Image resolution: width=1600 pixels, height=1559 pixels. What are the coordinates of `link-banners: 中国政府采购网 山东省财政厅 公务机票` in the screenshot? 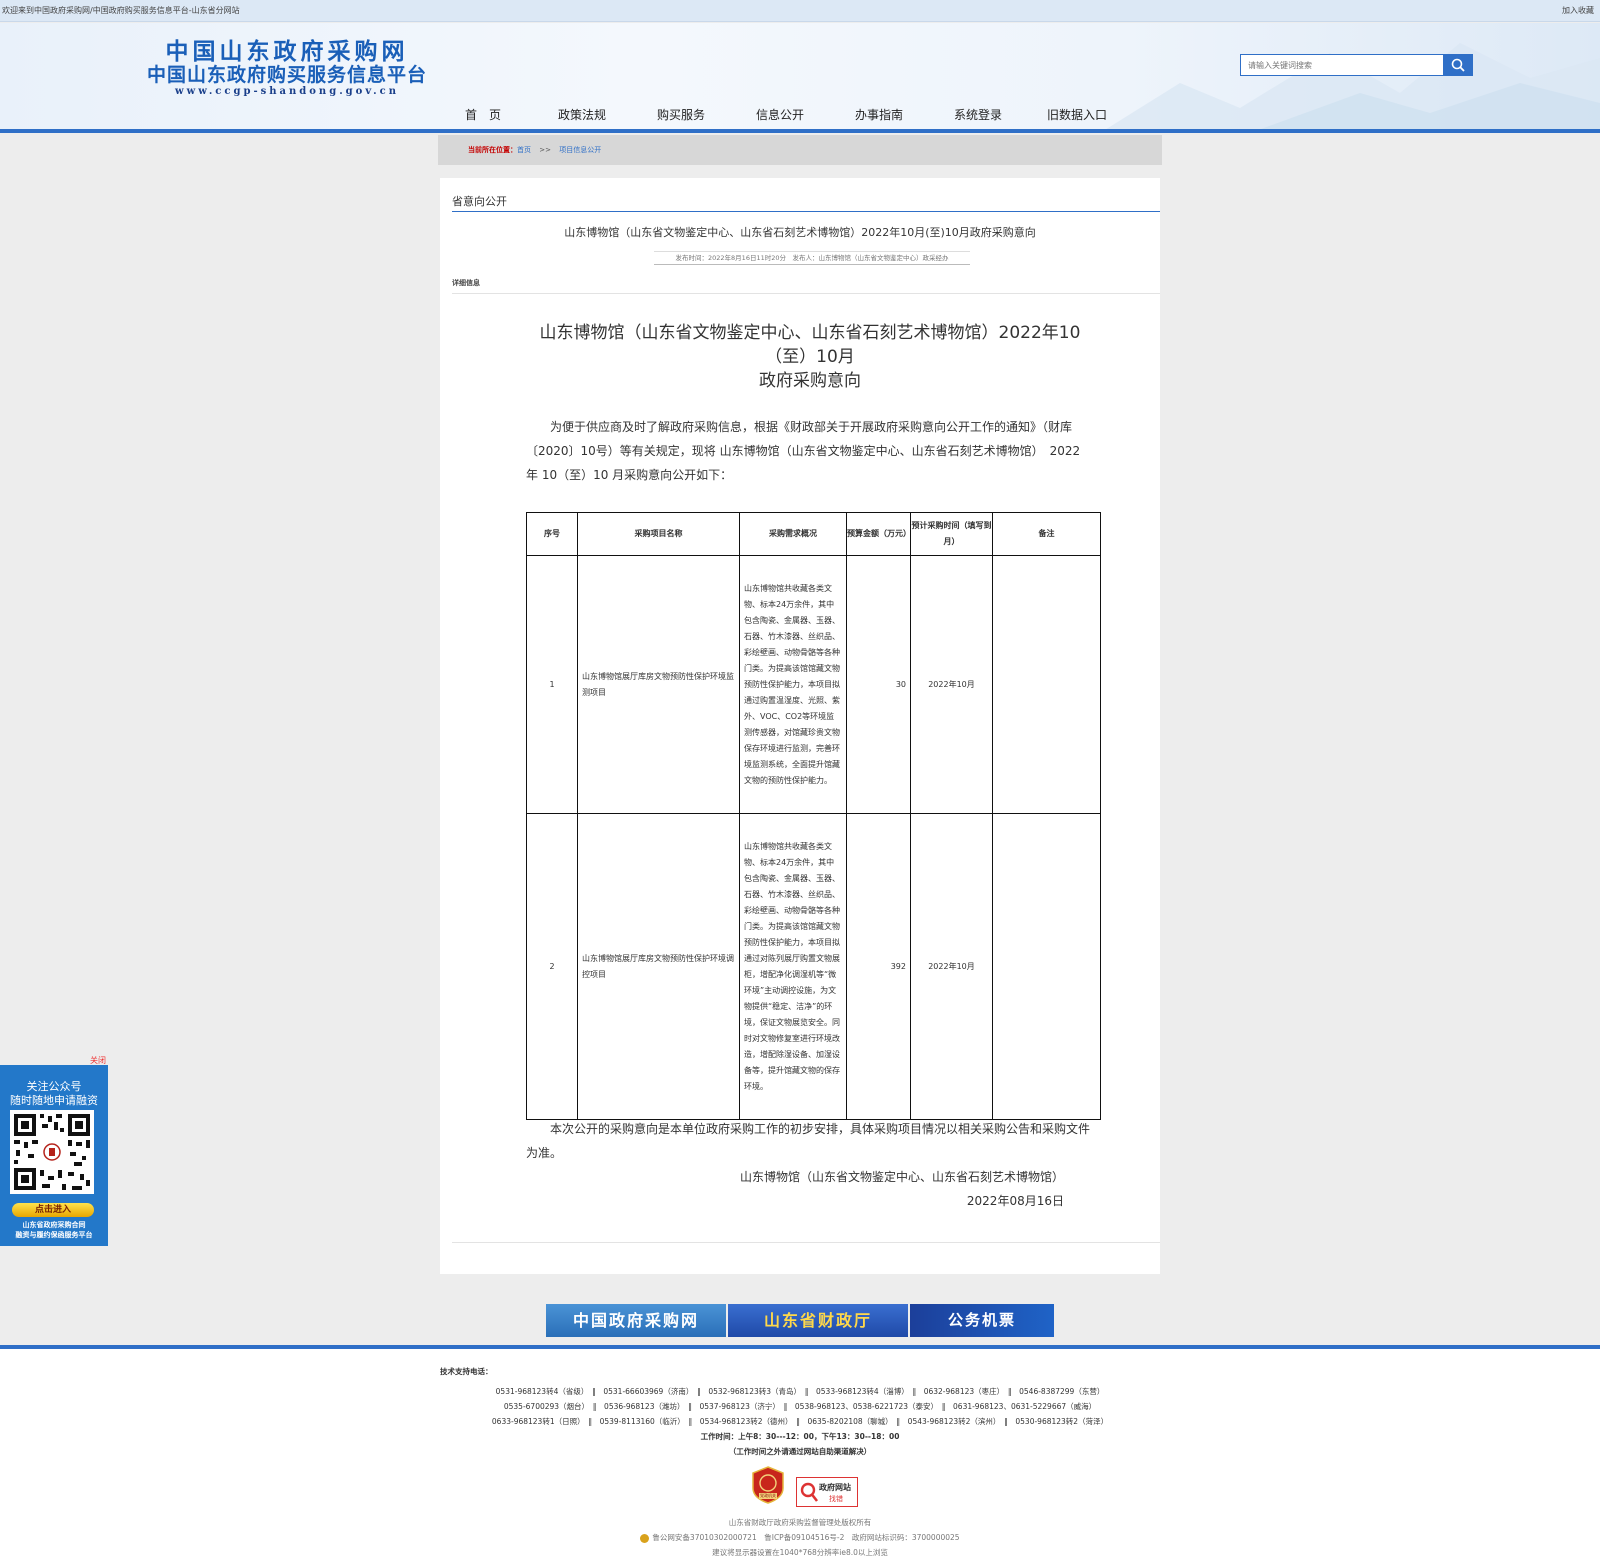 It's located at (801, 1320).